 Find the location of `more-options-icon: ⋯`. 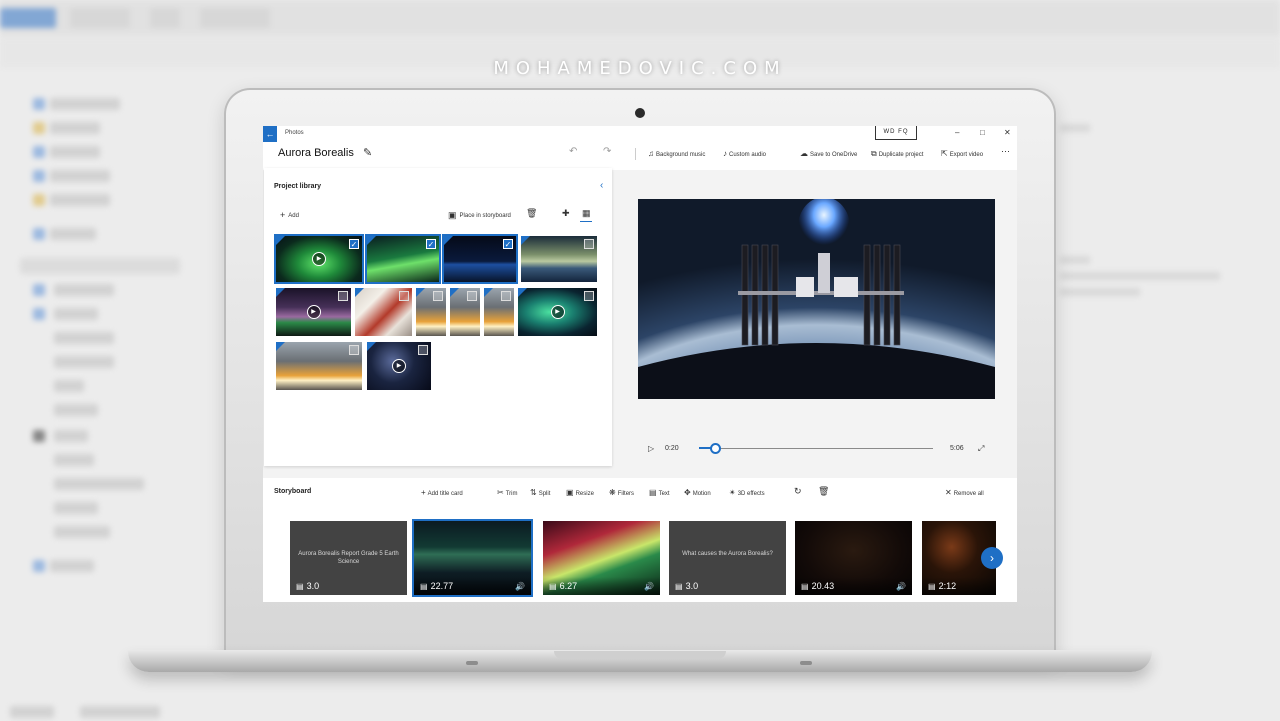

more-options-icon: ⋯ is located at coordinates (1005, 151).